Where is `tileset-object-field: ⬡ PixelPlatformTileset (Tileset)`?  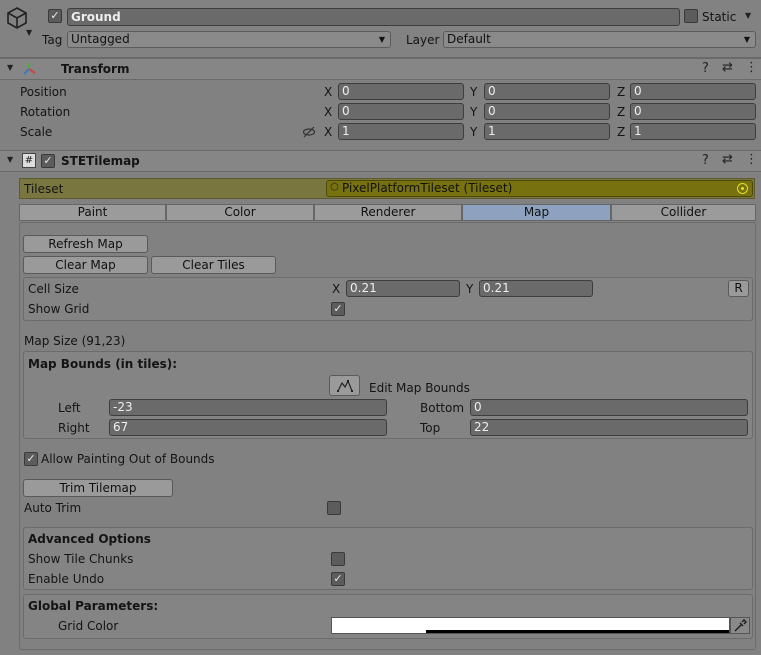 tileset-object-field: ⬡ PixelPlatformTileset (Tileset) is located at coordinates (539, 188).